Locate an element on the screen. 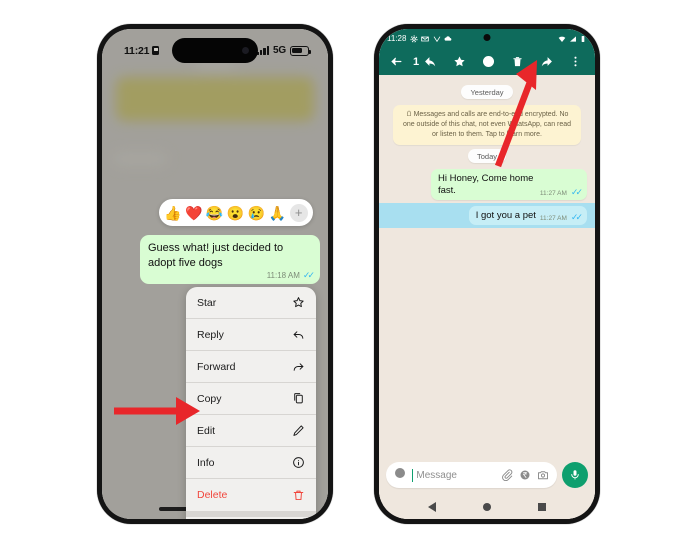 This screenshot has width=700, height=546. status-time-group: 11:21 is located at coordinates (142, 50).